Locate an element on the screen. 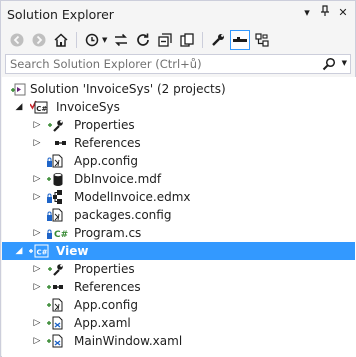 This screenshot has width=356, height=357. tree-item-label: DbInvoice.mdf is located at coordinates (118, 179).